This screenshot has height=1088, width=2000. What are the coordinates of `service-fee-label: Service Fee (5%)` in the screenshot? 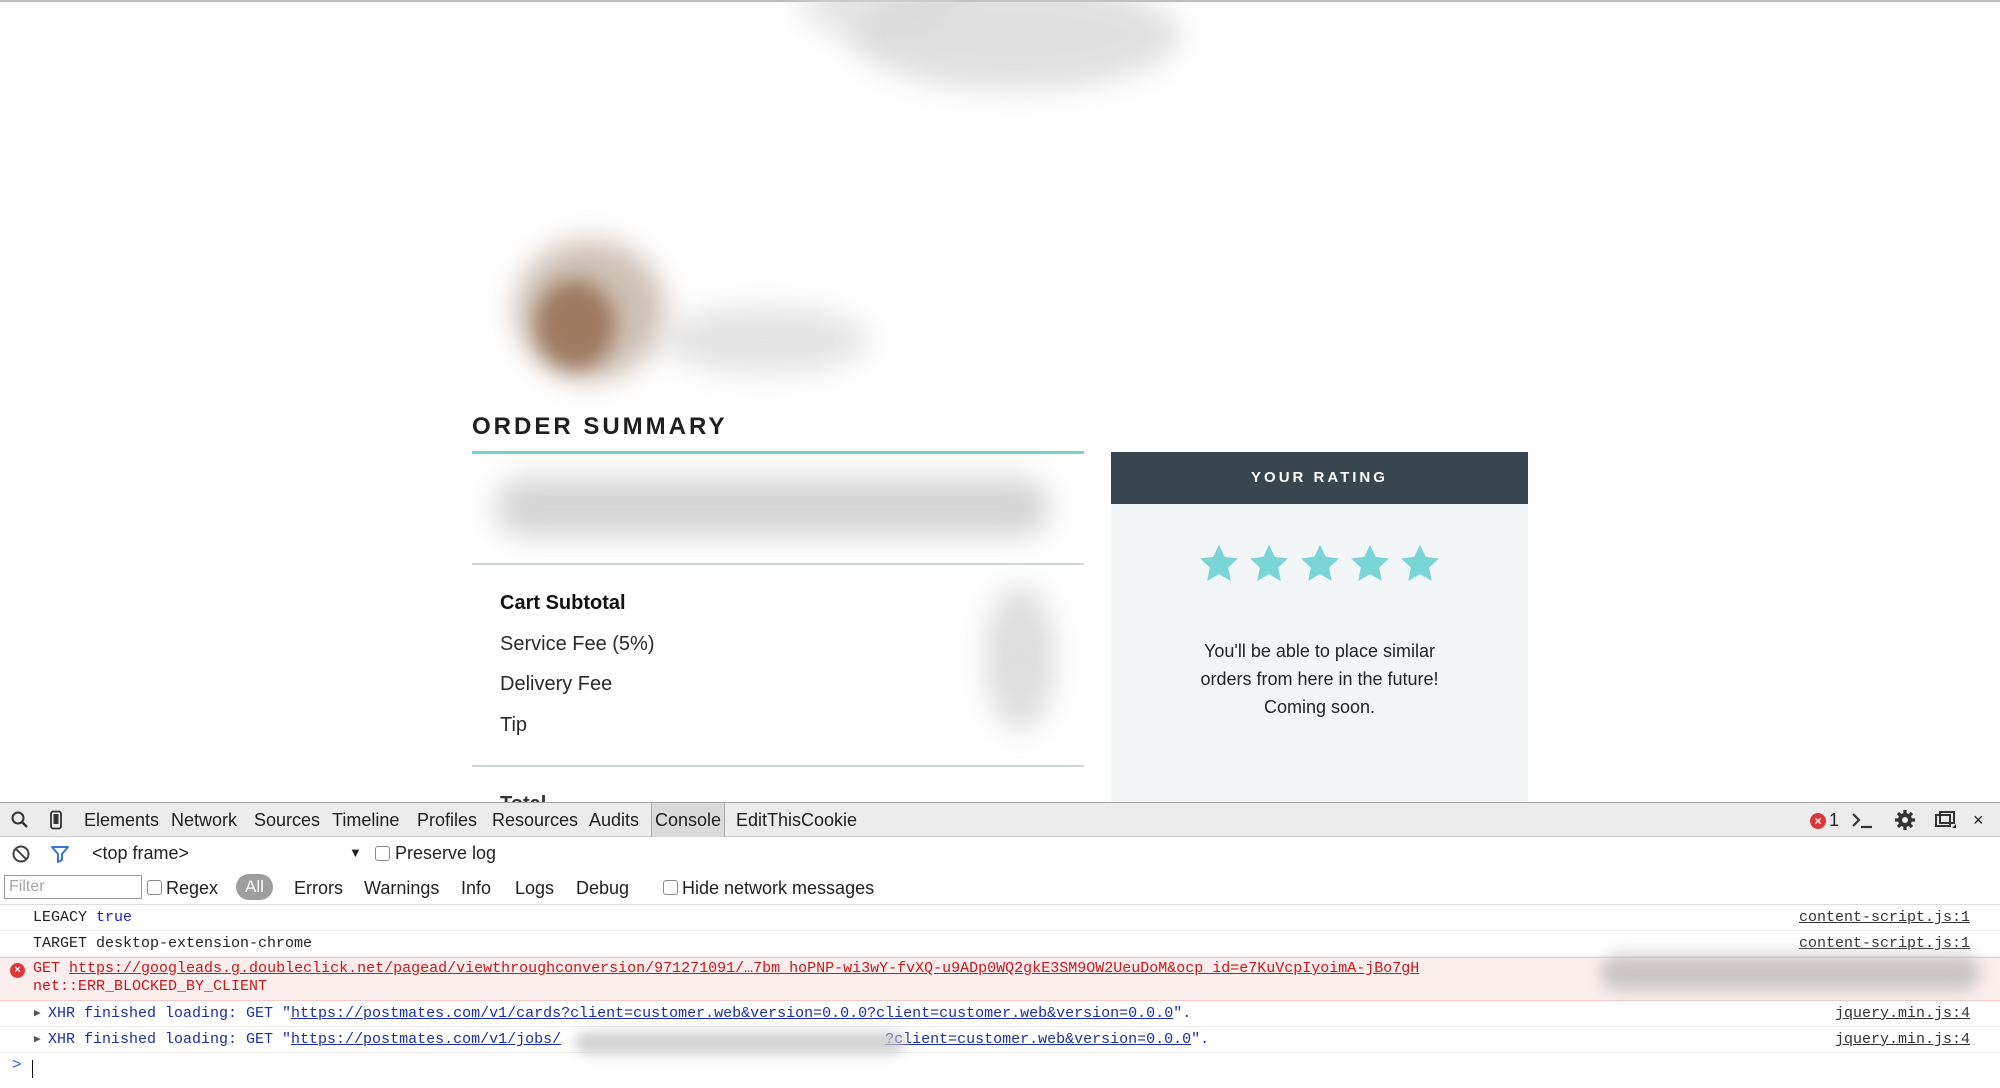 It's located at (577, 643).